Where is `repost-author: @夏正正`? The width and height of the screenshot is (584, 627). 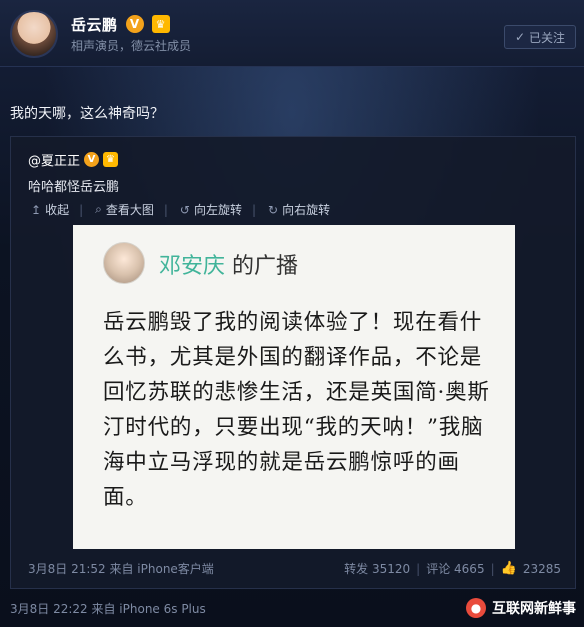
repost-author: @夏正正 is located at coordinates (54, 159).